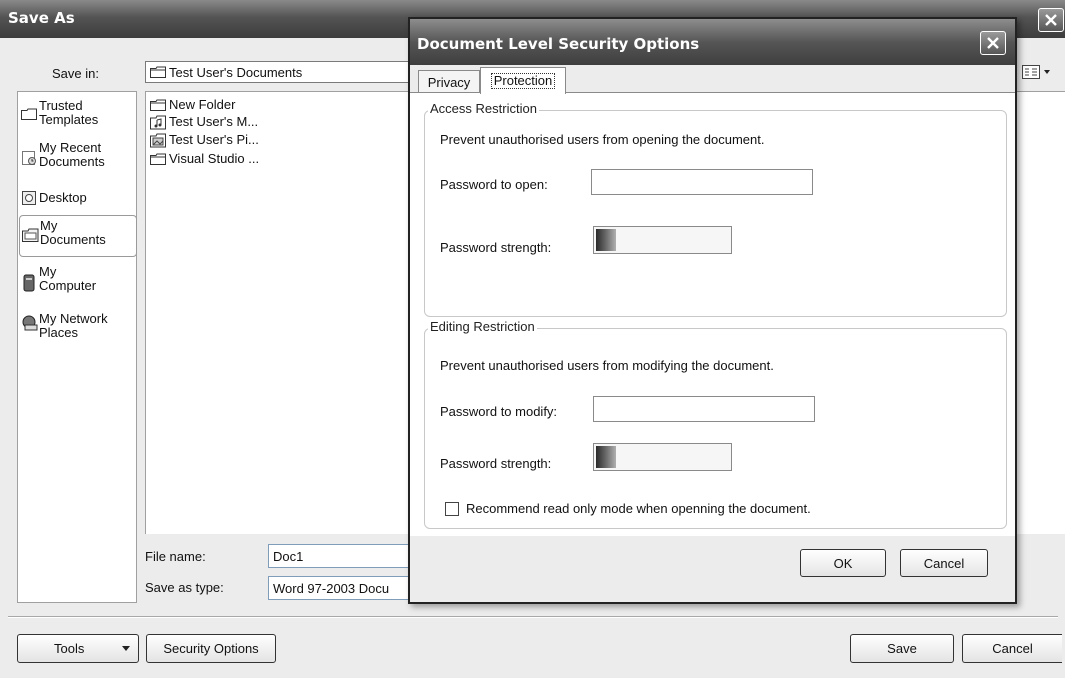 This screenshot has width=1065, height=678. What do you see at coordinates (533, 617) in the screenshot?
I see `footer-divider` at bounding box center [533, 617].